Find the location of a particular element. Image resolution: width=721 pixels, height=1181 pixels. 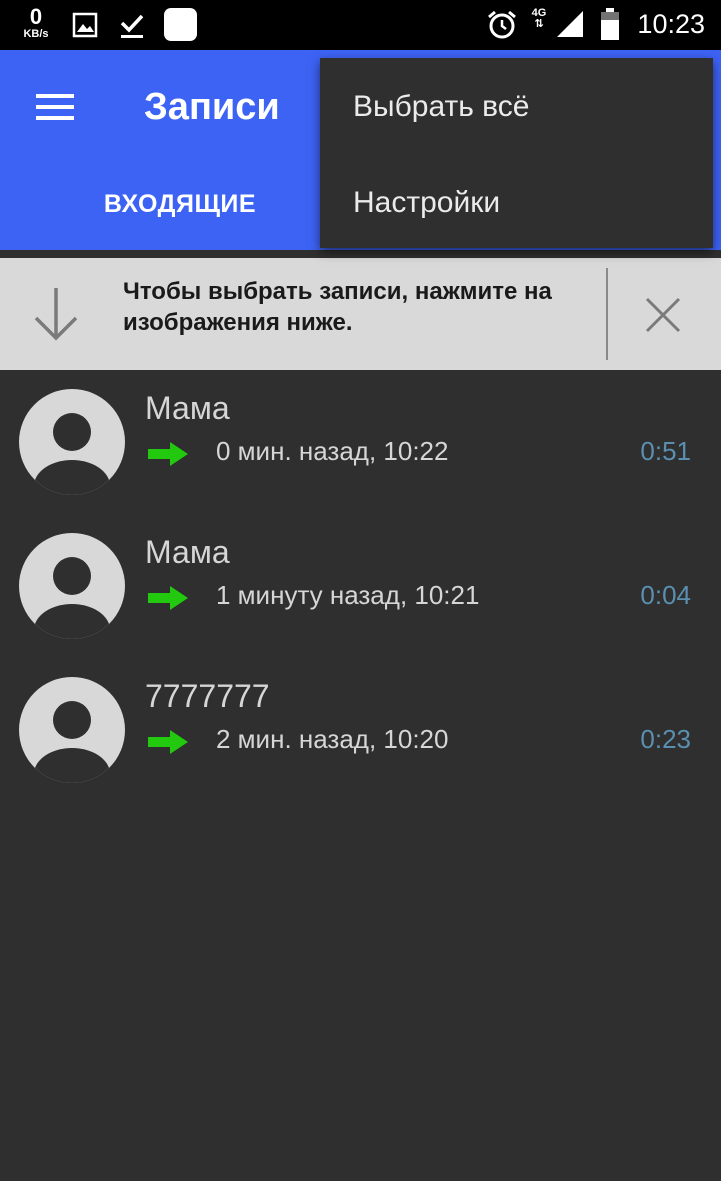

network-speed-unit: KB/s is located at coordinates (36, 34).